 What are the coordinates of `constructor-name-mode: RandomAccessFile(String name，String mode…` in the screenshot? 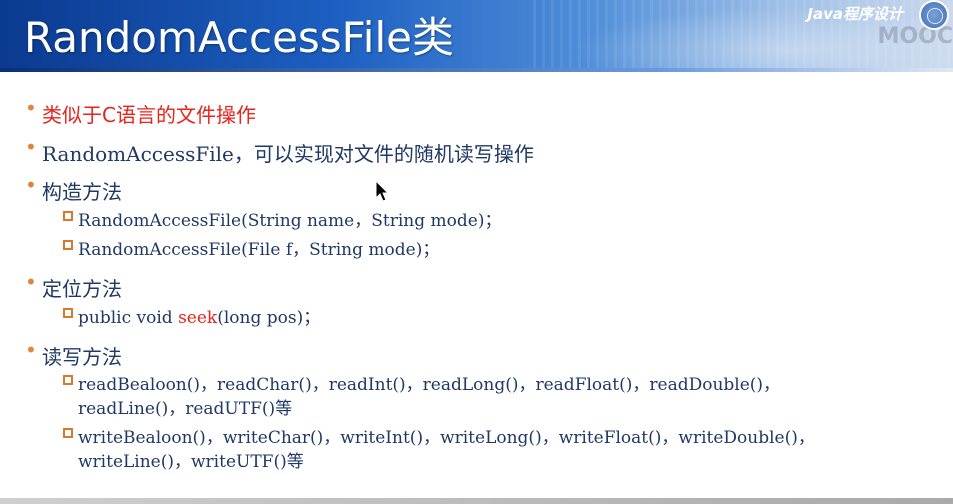 It's located at (290, 221).